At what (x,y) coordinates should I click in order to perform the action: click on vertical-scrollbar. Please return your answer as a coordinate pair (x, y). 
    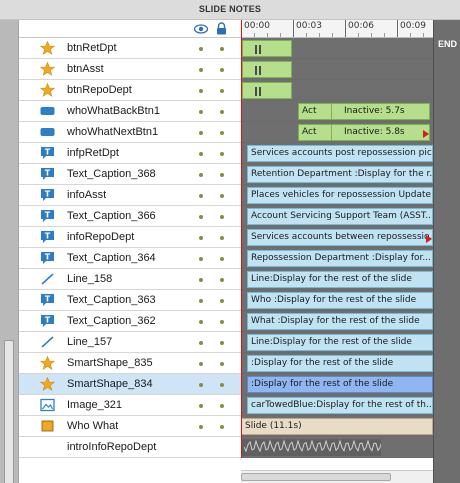
    Looking at the image, I should click on (9, 251).